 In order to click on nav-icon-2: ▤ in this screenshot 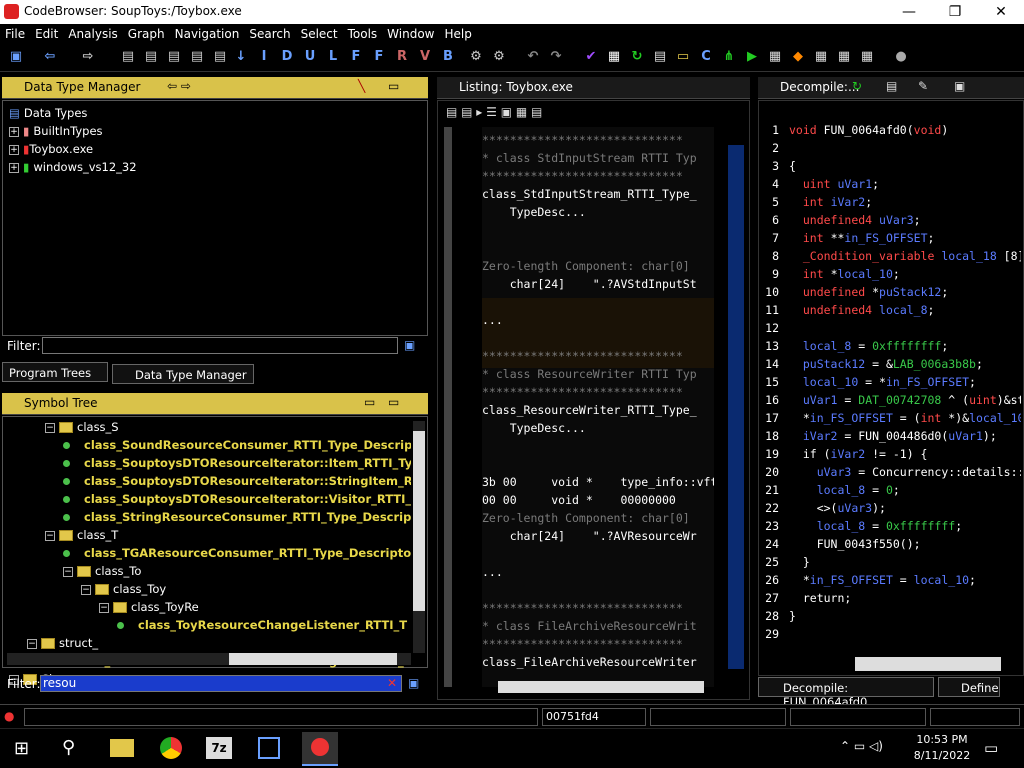, I will do `click(151, 57)`.